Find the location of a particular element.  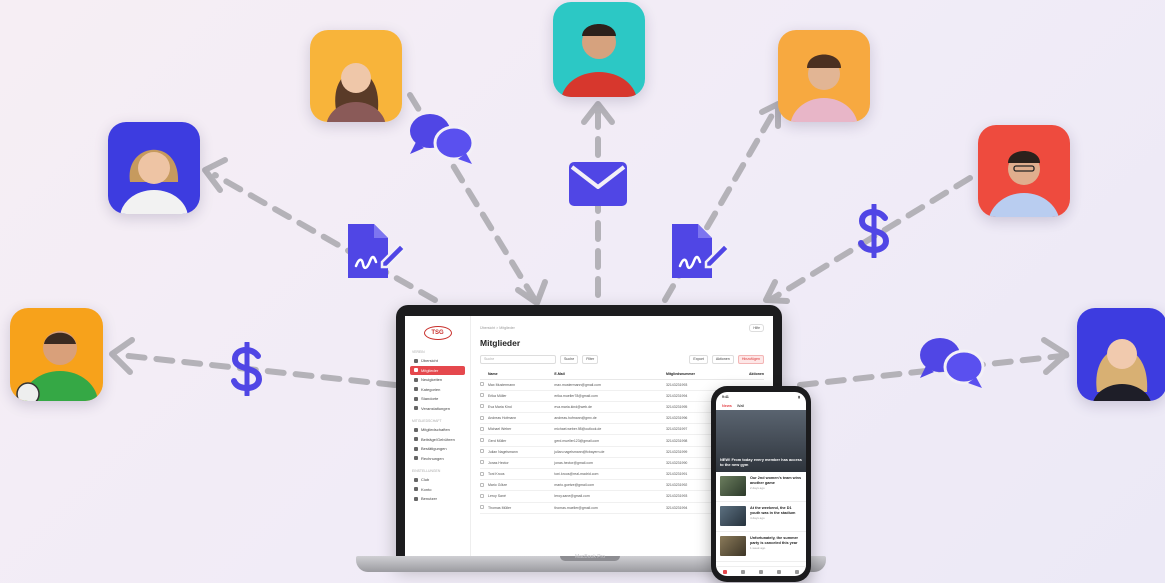

sidebar-item-confirmations: Bestätigungen is located at coordinates (437, 449).